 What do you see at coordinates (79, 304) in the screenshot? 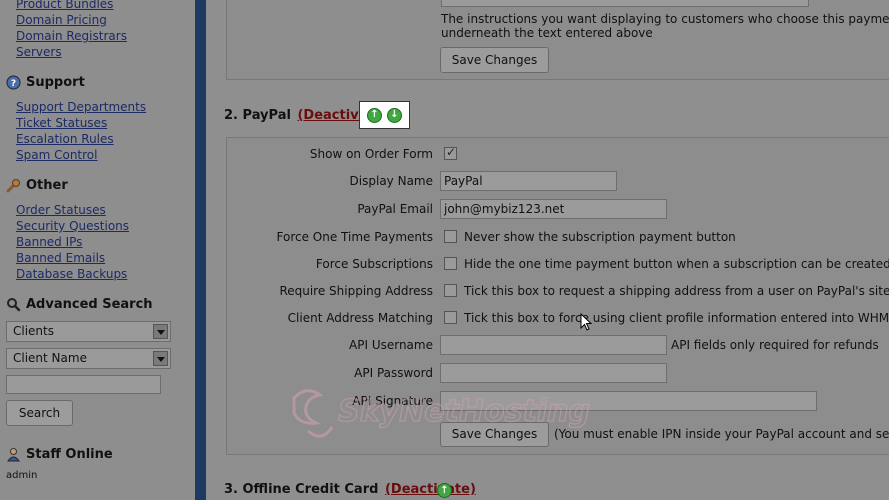
I see `advanced-search-title: Advanced Search` at bounding box center [79, 304].